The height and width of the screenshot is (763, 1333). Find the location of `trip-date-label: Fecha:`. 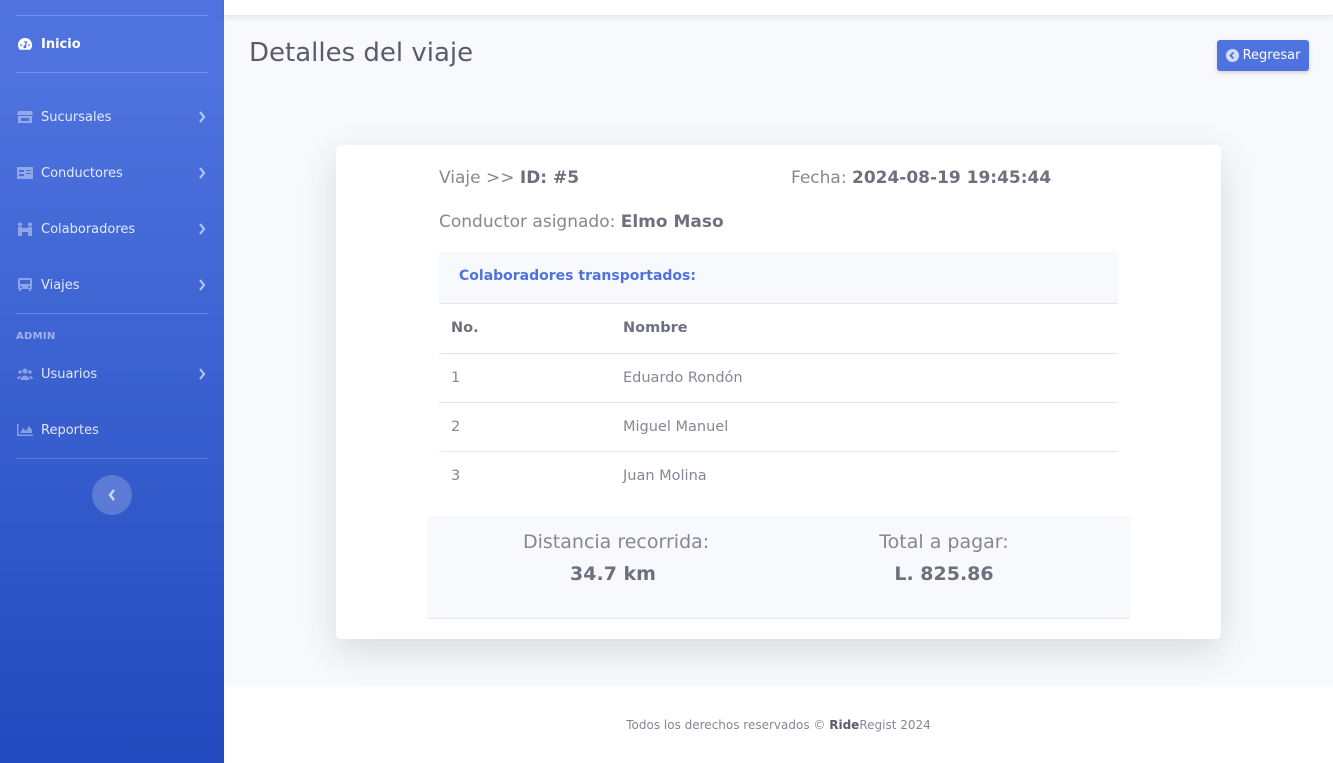

trip-date-label: Fecha: is located at coordinates (821, 178).